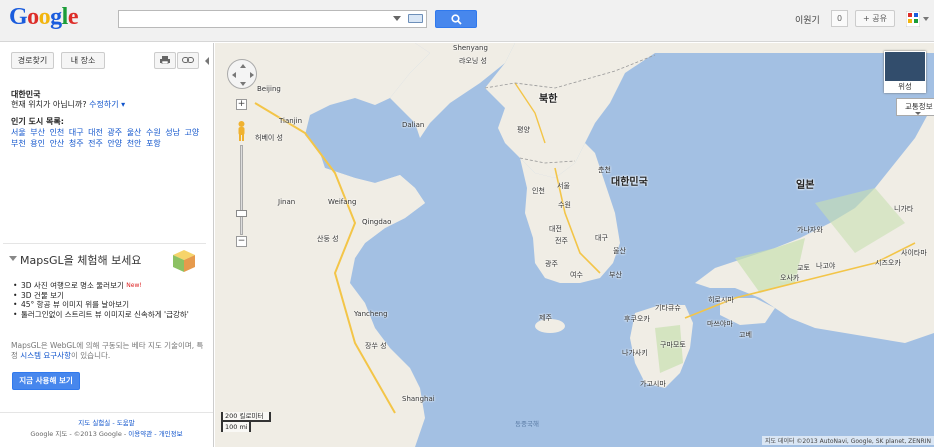 The image size is (934, 447). Describe the element at coordinates (155, 434) in the screenshot. I see `terms-privacy-links: 이용약관 - 개인정보` at that location.